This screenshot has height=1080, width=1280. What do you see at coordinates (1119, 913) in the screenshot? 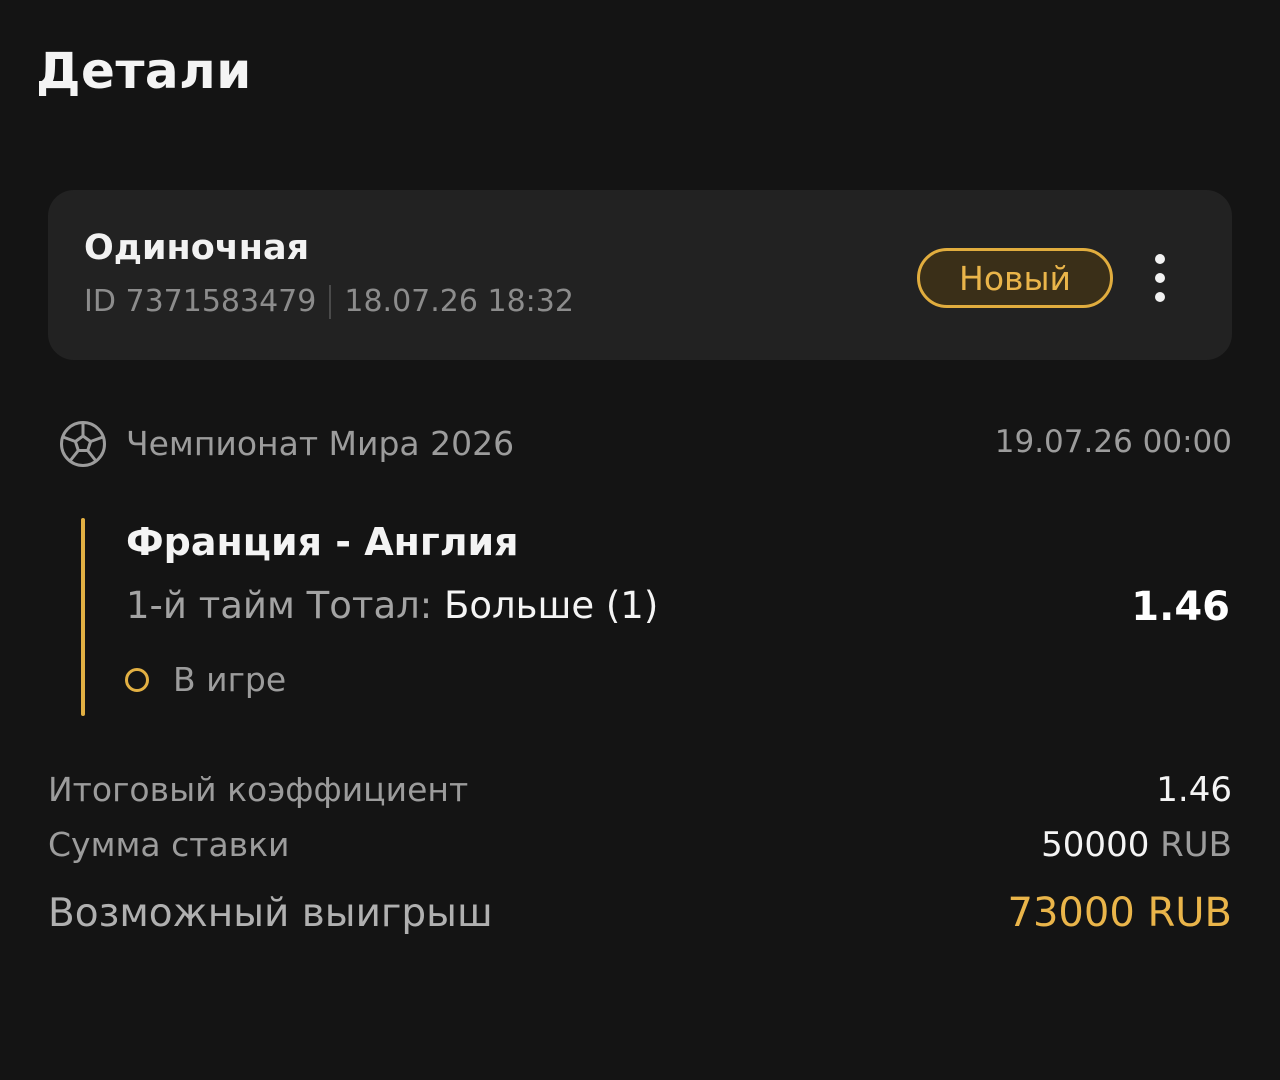
I see `payout-value: 73000 RUB` at bounding box center [1119, 913].